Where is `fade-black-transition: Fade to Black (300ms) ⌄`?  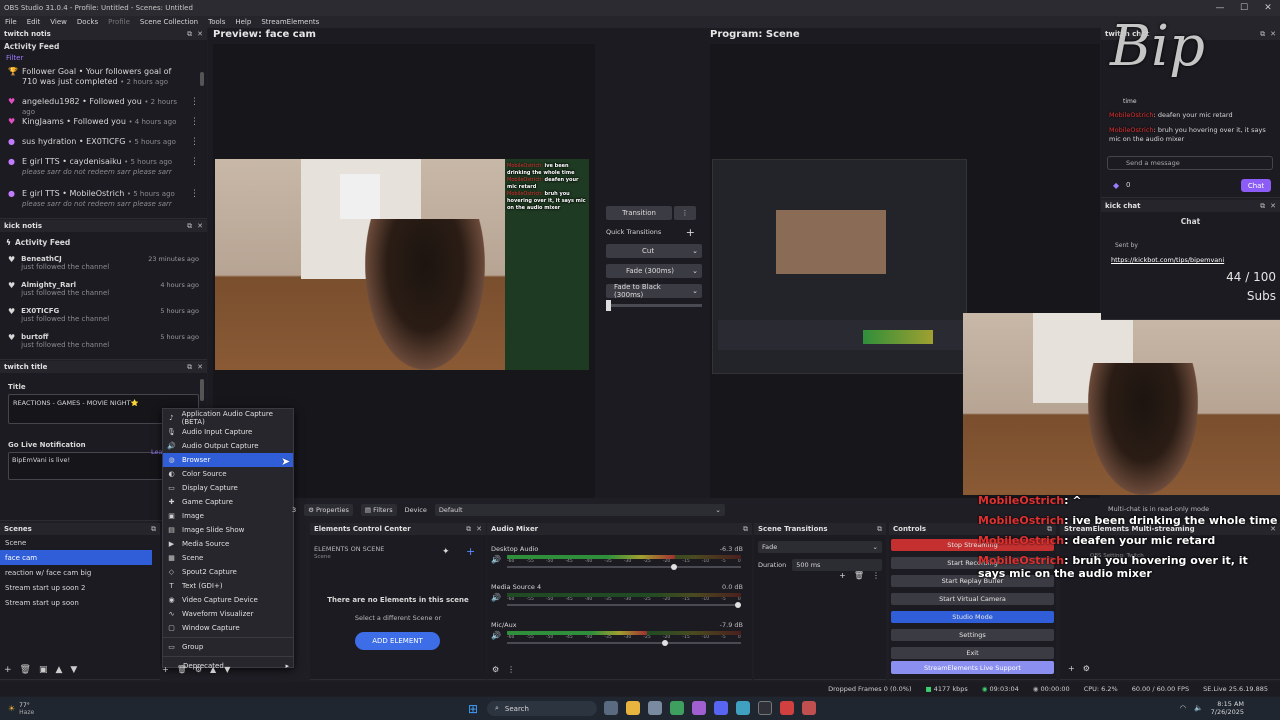 fade-black-transition: Fade to Black (300ms) ⌄ is located at coordinates (654, 291).